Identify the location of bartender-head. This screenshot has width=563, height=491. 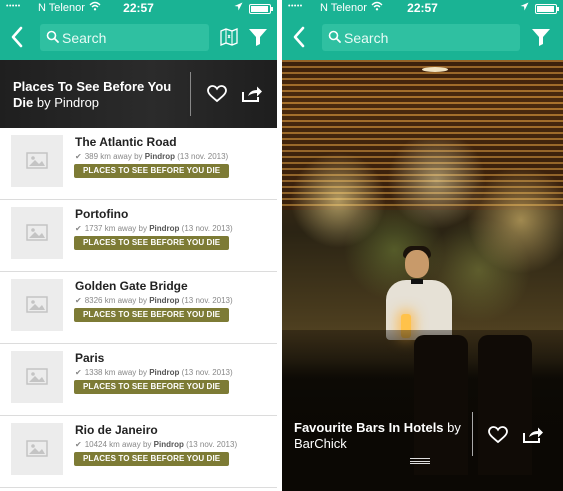
(417, 264).